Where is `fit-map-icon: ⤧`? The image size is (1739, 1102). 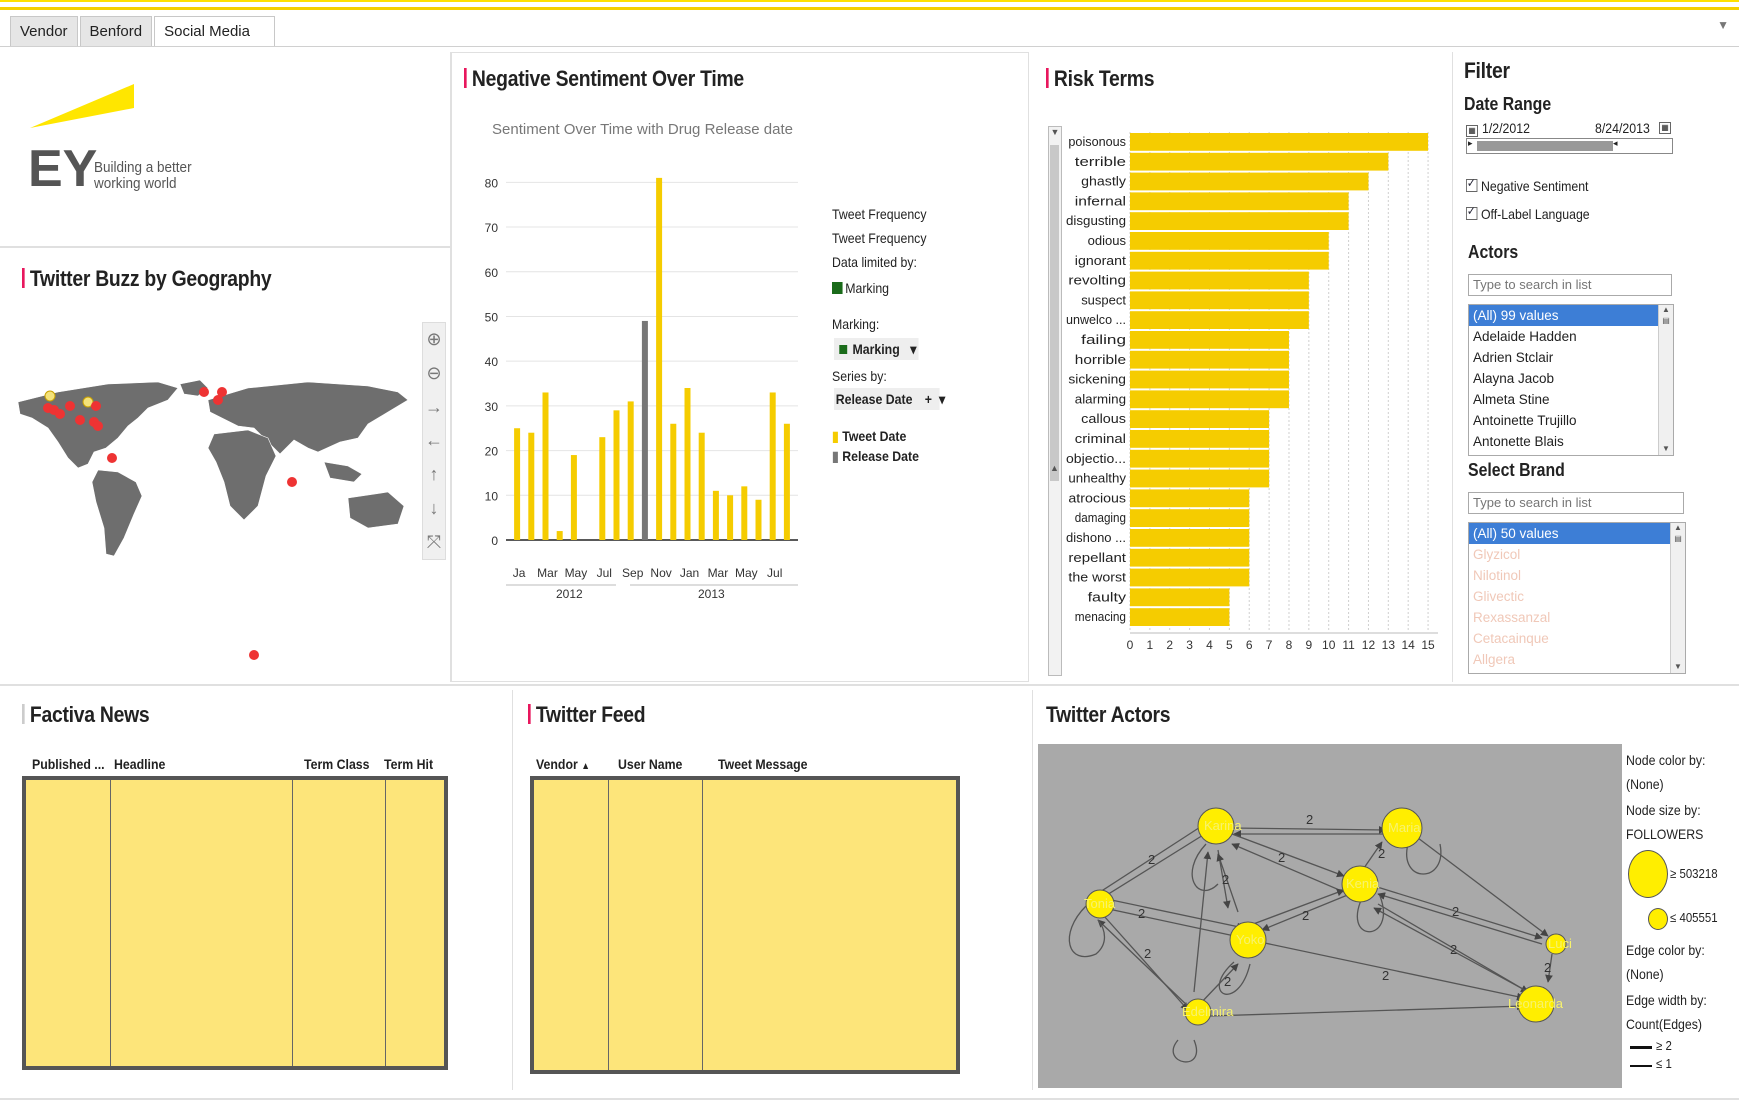
fit-map-icon: ⤧ is located at coordinates (434, 542).